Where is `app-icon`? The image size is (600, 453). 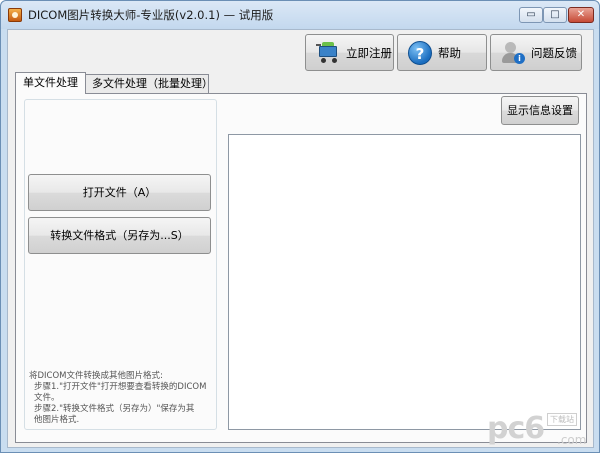
app-icon is located at coordinates (15, 15).